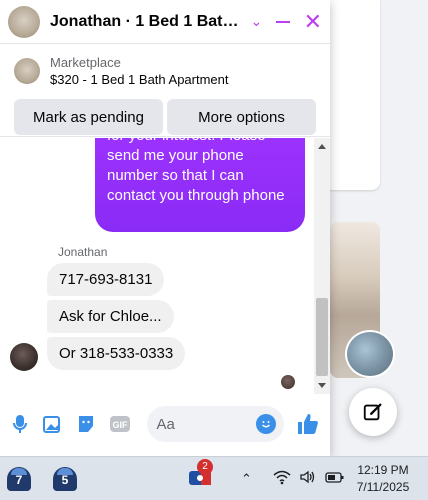 This screenshot has width=428, height=500. What do you see at coordinates (383, 479) in the screenshot?
I see `clock: 12:19 PM 7/11/2025` at bounding box center [383, 479].